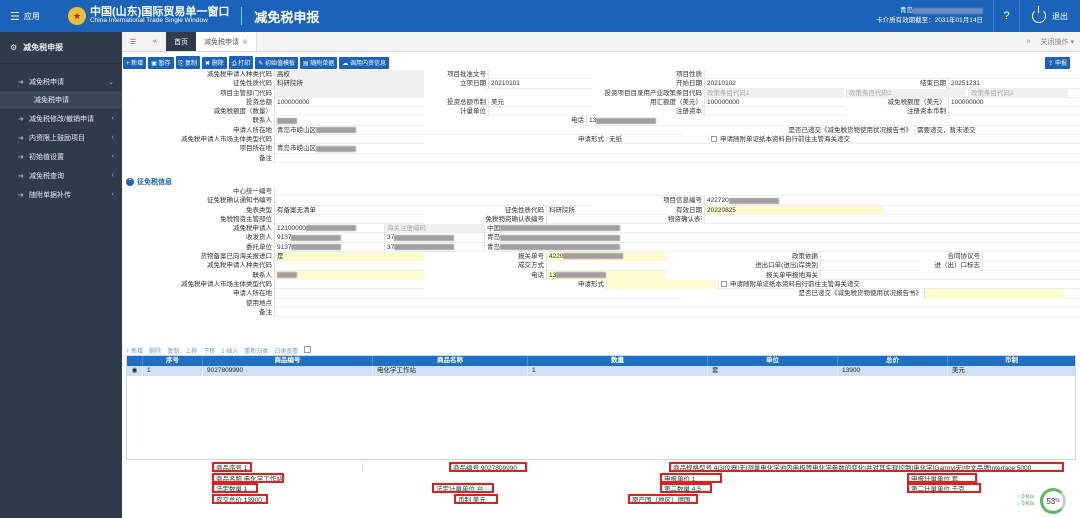 The width and height of the screenshot is (1080, 518). What do you see at coordinates (149, 182) in the screenshot?
I see `section-header: ⌃ 征免税信息` at bounding box center [149, 182].